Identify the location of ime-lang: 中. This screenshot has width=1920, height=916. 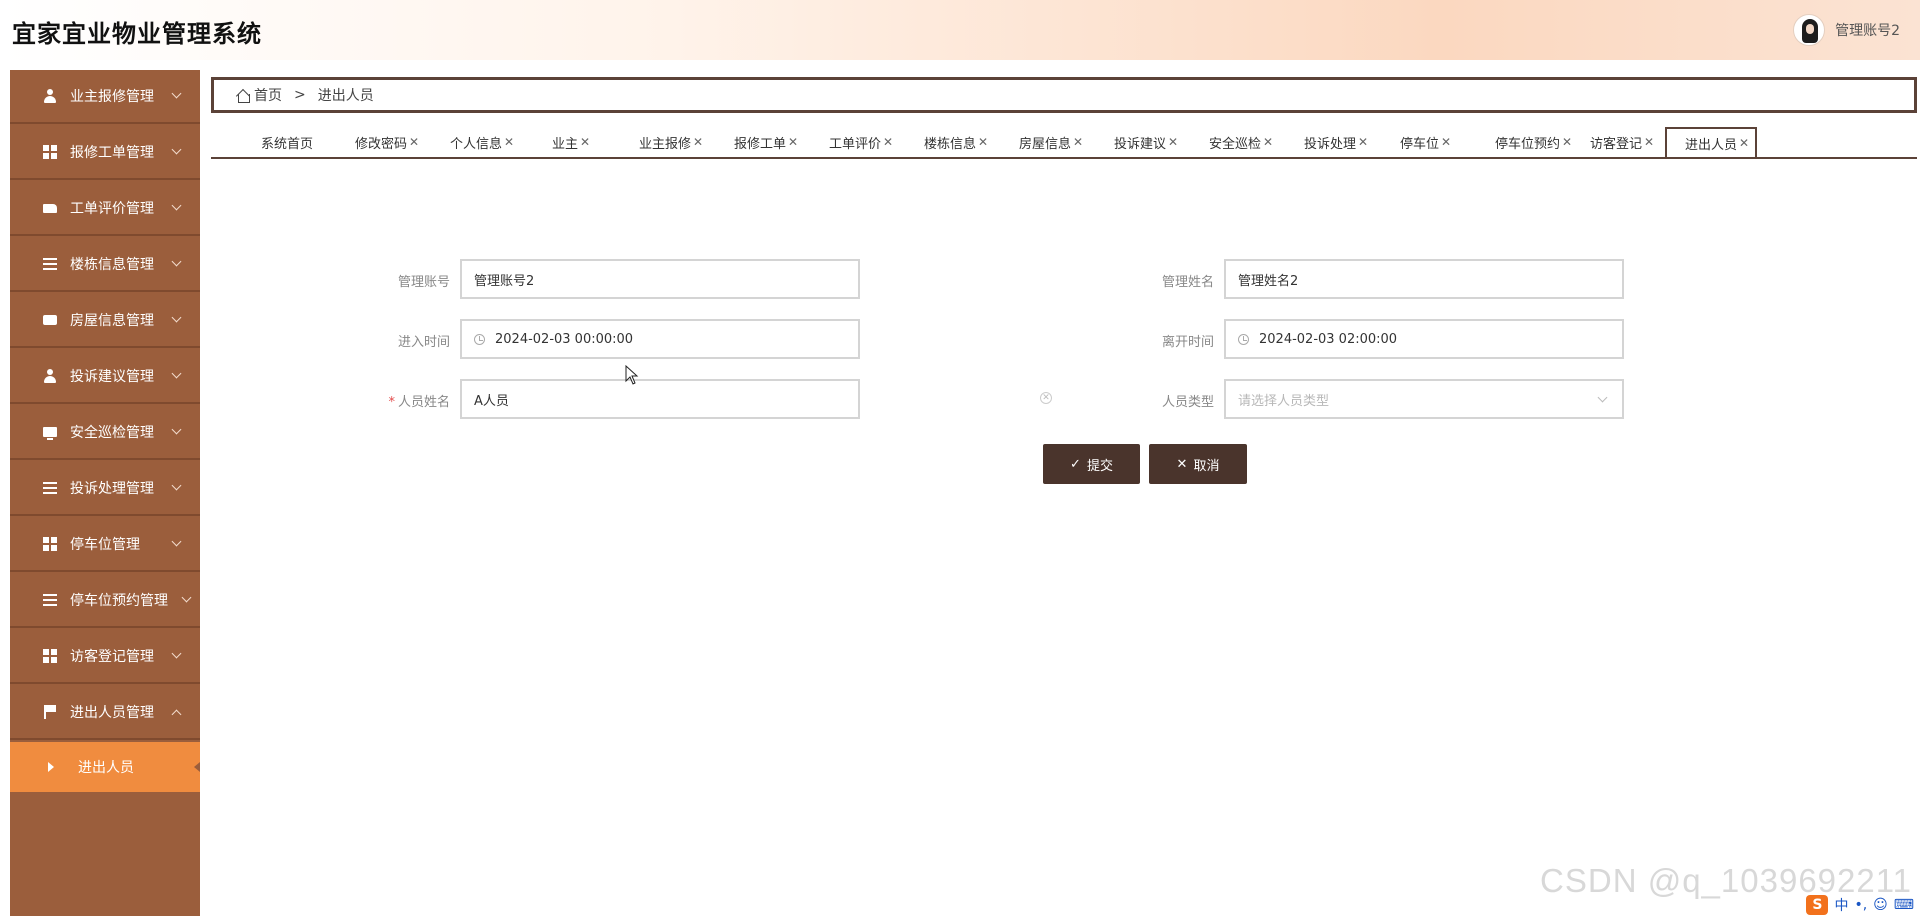
(1841, 905).